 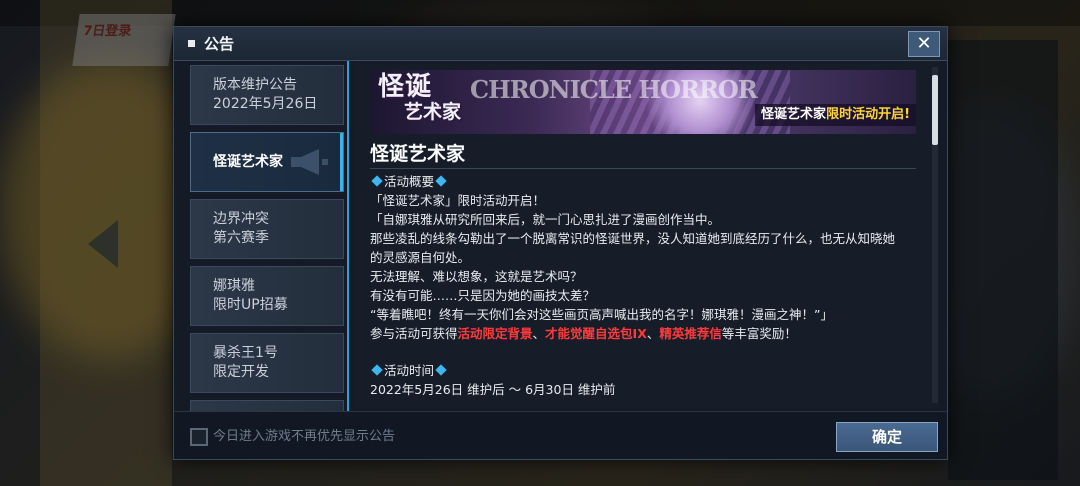 What do you see at coordinates (690, 333) in the screenshot?
I see `reward-item: 精英推荐信` at bounding box center [690, 333].